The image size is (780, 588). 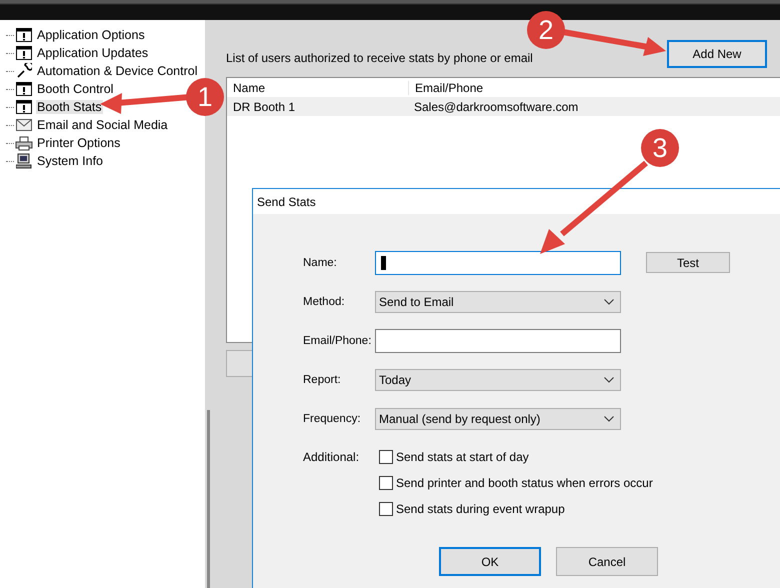 I want to click on description-text: List of users authorized to receive stats by phone or email, so click(x=379, y=58).